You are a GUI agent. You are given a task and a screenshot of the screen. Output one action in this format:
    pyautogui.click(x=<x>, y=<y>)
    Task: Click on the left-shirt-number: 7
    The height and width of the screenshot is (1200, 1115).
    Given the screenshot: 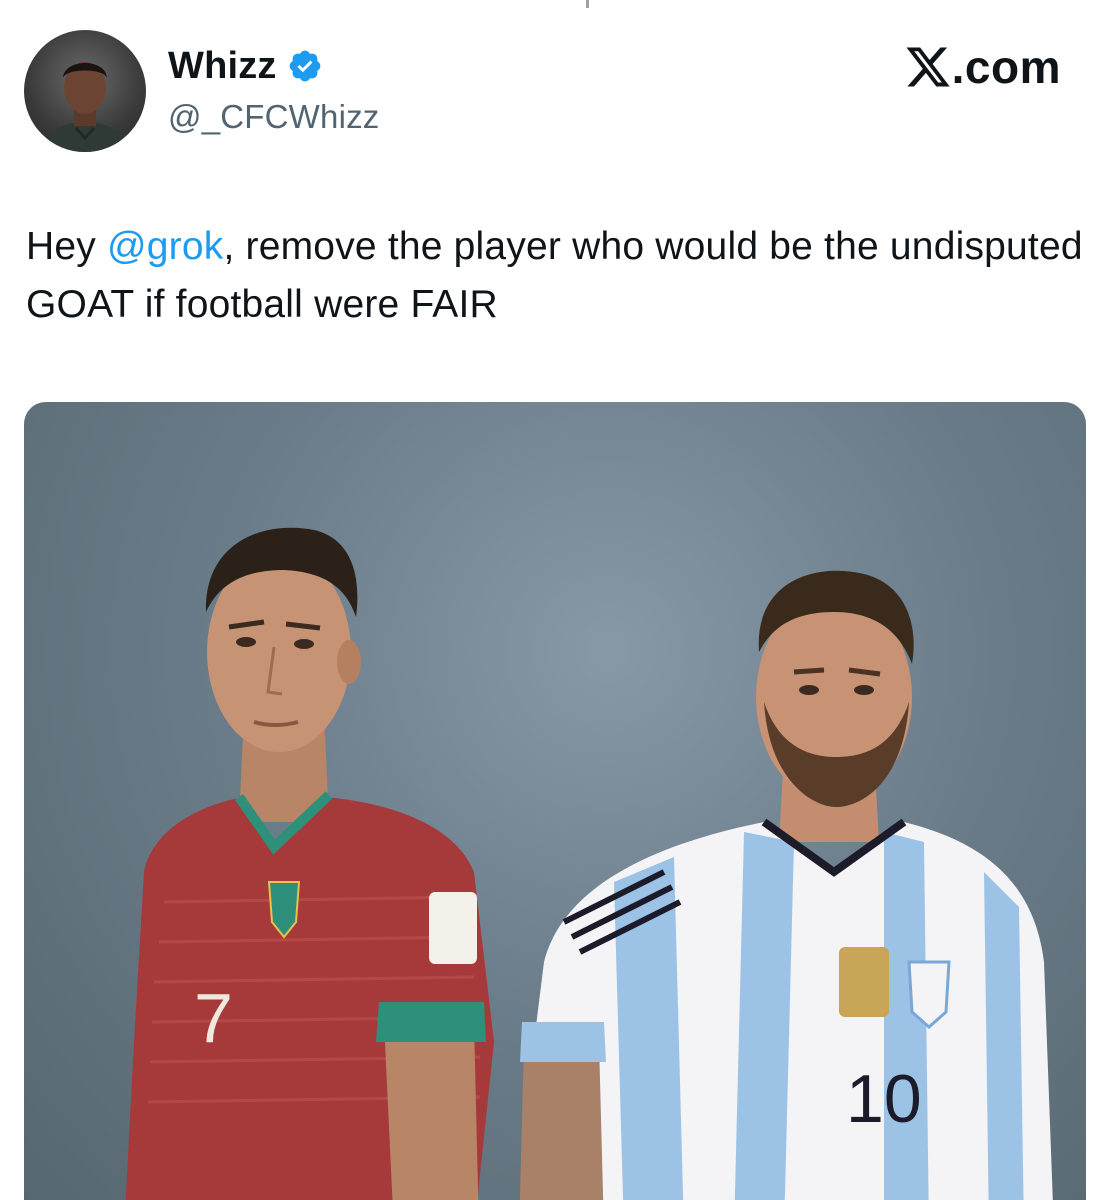 What is the action you would take?
    pyautogui.click(x=213, y=1018)
    